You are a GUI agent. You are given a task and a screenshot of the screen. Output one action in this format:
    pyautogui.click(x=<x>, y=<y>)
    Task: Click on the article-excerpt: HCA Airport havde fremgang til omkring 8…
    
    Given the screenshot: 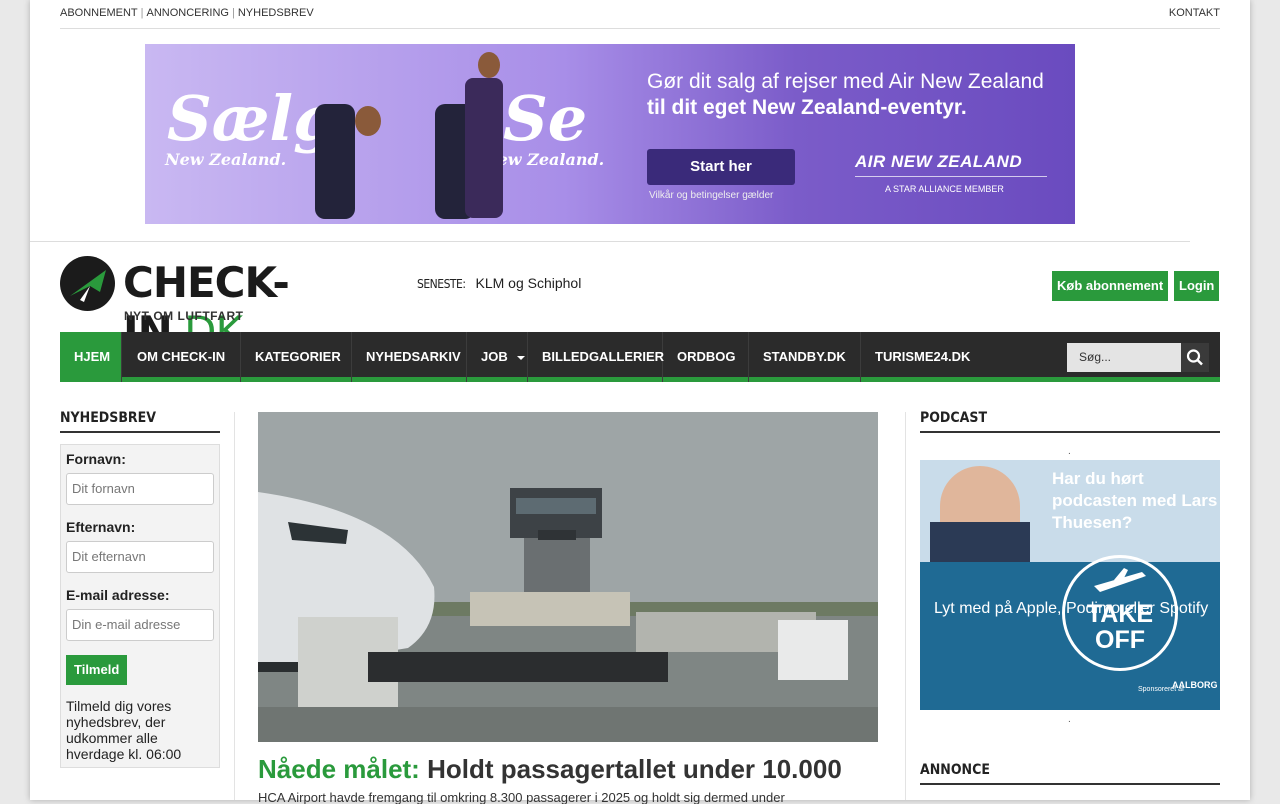 What is the action you would take?
    pyautogui.click(x=521, y=797)
    